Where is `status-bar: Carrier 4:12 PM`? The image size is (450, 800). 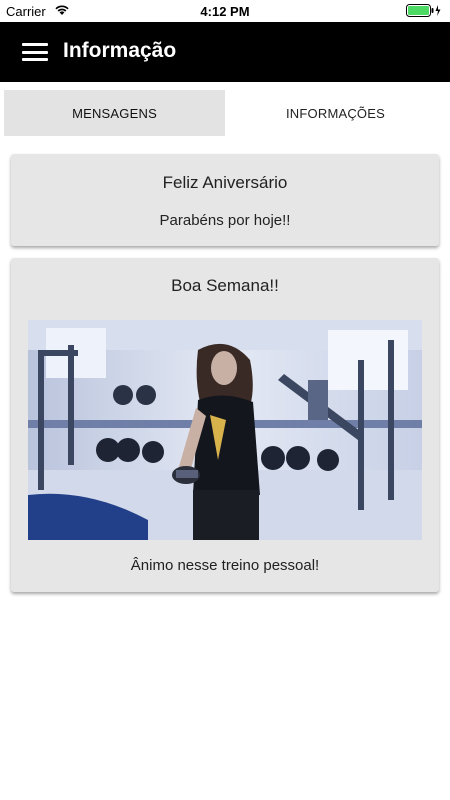
status-bar: Carrier 4:12 PM is located at coordinates (225, 11).